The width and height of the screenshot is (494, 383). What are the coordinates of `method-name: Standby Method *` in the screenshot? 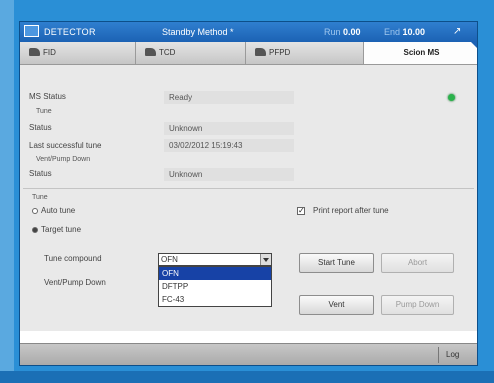 It's located at (198, 32).